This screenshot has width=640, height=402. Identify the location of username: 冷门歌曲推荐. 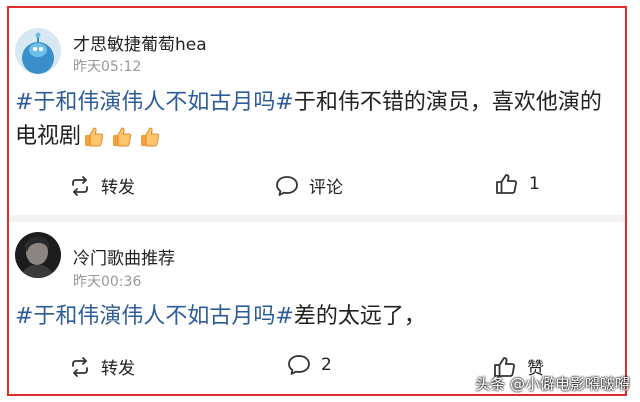
(124, 256).